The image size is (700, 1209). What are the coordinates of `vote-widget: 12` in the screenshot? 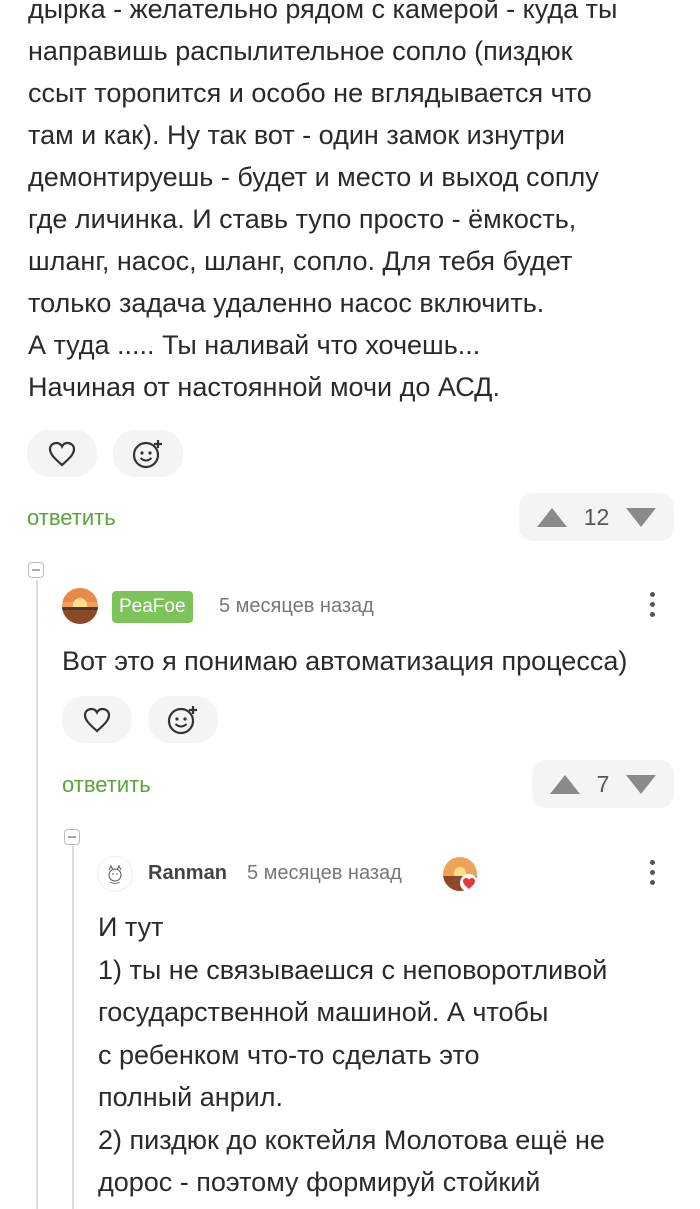 It's located at (596, 517).